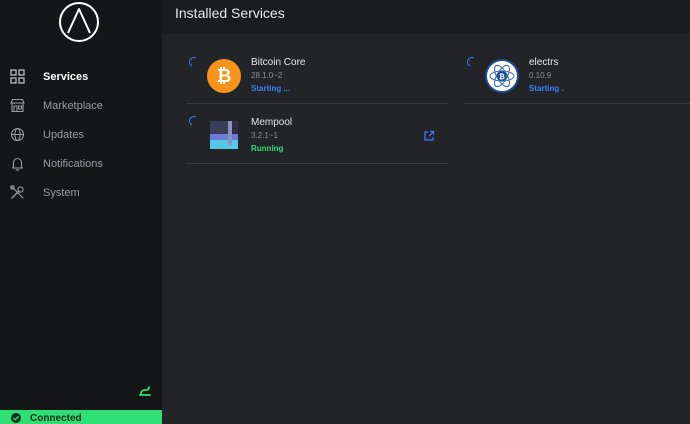 Image resolution: width=690 pixels, height=424 pixels. What do you see at coordinates (56, 418) in the screenshot?
I see `connection-status-text: Connected` at bounding box center [56, 418].